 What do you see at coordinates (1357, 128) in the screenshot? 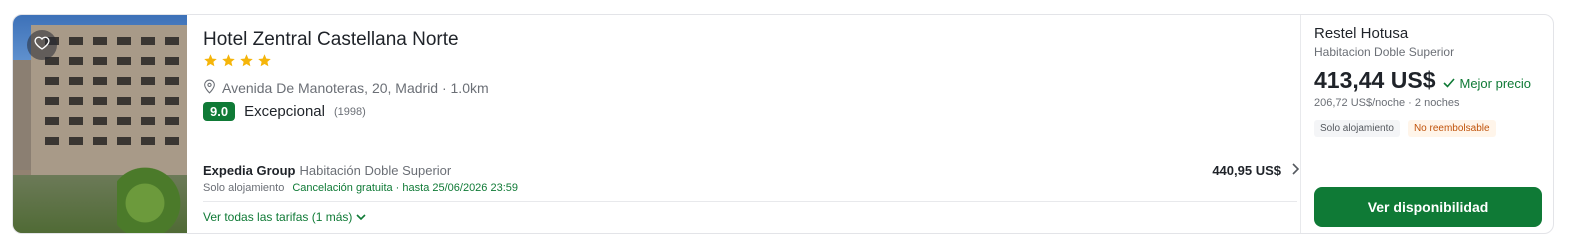
I see `board-tag: Solo alojamiento` at bounding box center [1357, 128].